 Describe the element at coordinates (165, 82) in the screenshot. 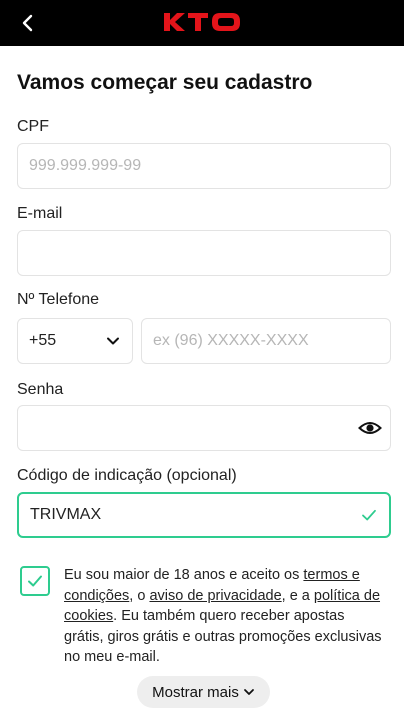

I see `page-title: Vamos começar seu cadastro` at that location.